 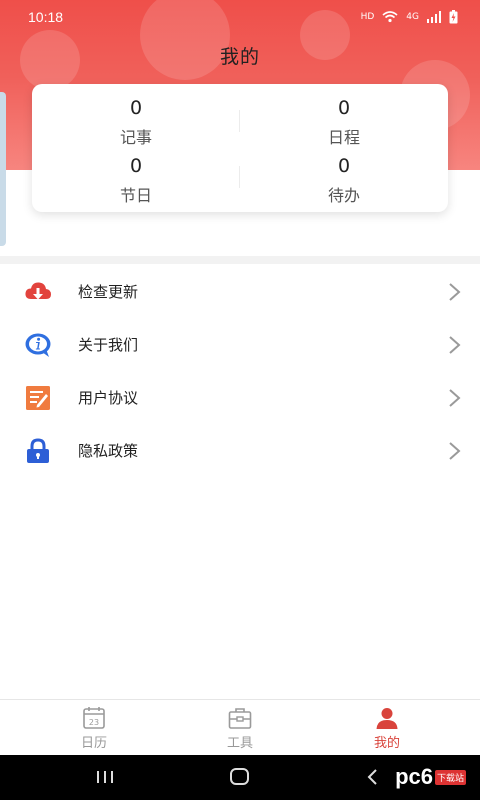 I want to click on status-time: 10:18, so click(x=46, y=17).